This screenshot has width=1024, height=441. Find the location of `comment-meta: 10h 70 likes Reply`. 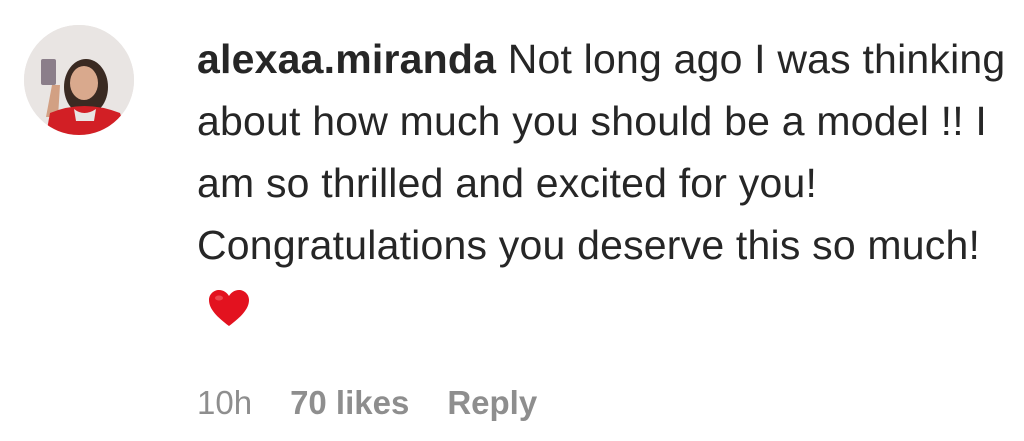

comment-meta: 10h 70 likes Reply is located at coordinates (386, 403).